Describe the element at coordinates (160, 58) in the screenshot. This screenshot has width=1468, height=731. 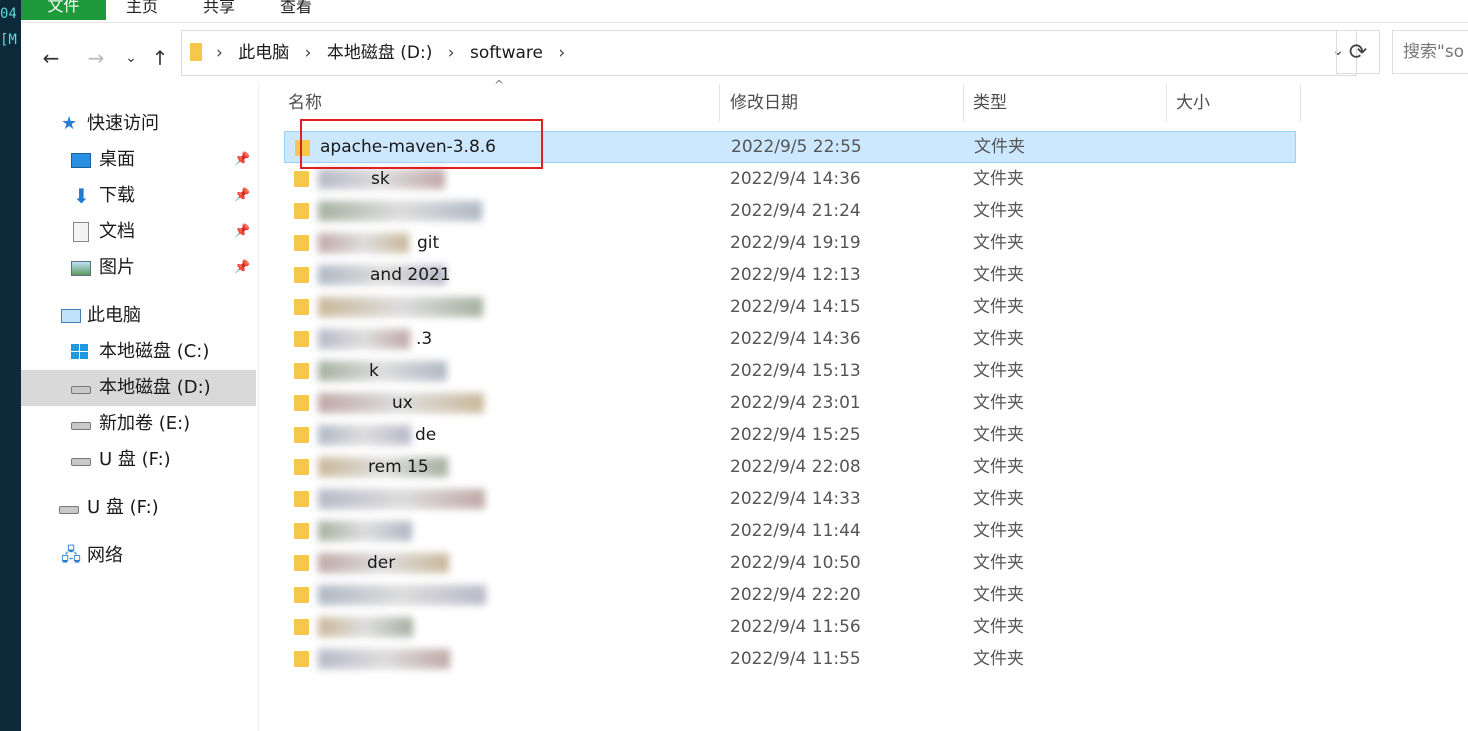
I see `up-button: ↑` at that location.